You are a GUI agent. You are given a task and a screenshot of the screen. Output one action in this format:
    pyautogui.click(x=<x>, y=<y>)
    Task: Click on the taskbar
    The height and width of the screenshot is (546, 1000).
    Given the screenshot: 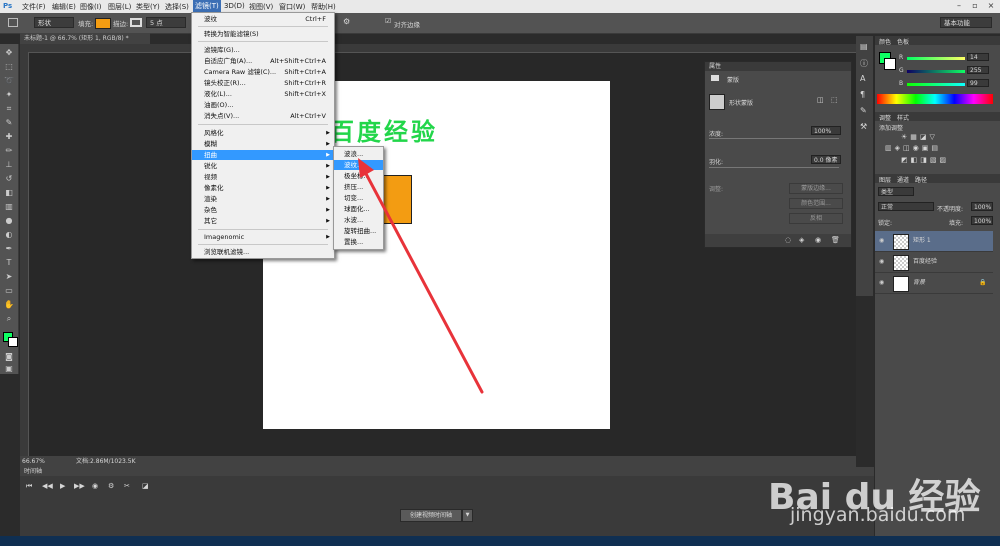 What is the action you would take?
    pyautogui.click(x=500, y=541)
    